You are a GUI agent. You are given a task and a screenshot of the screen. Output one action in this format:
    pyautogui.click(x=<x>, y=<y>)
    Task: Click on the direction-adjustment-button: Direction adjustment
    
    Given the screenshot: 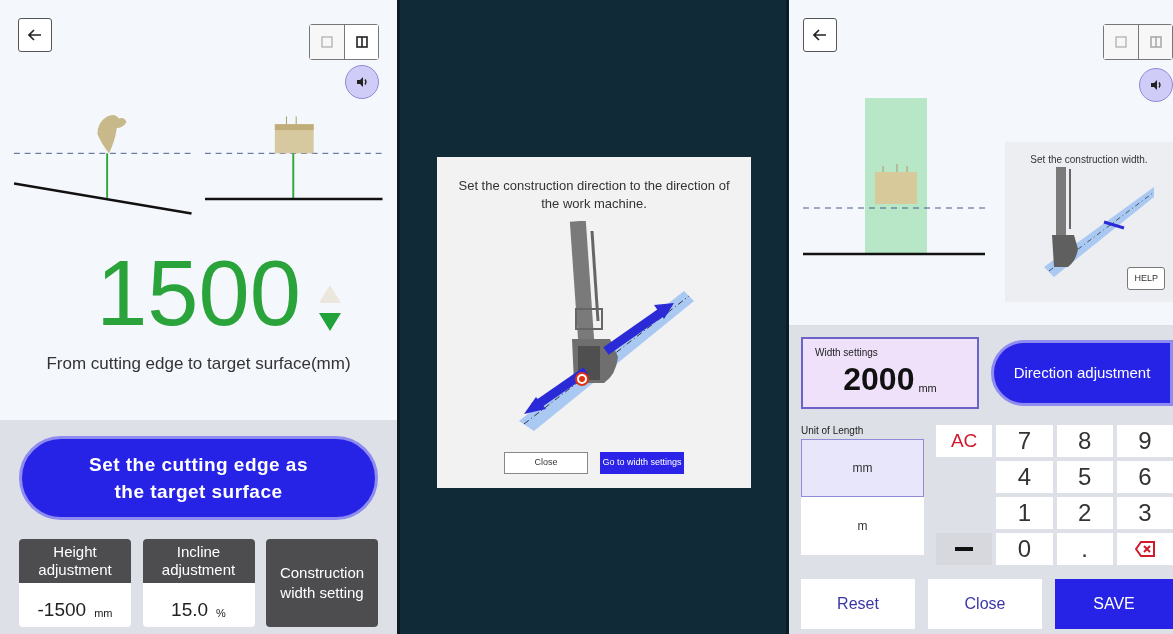 What is the action you would take?
    pyautogui.click(x=1082, y=373)
    